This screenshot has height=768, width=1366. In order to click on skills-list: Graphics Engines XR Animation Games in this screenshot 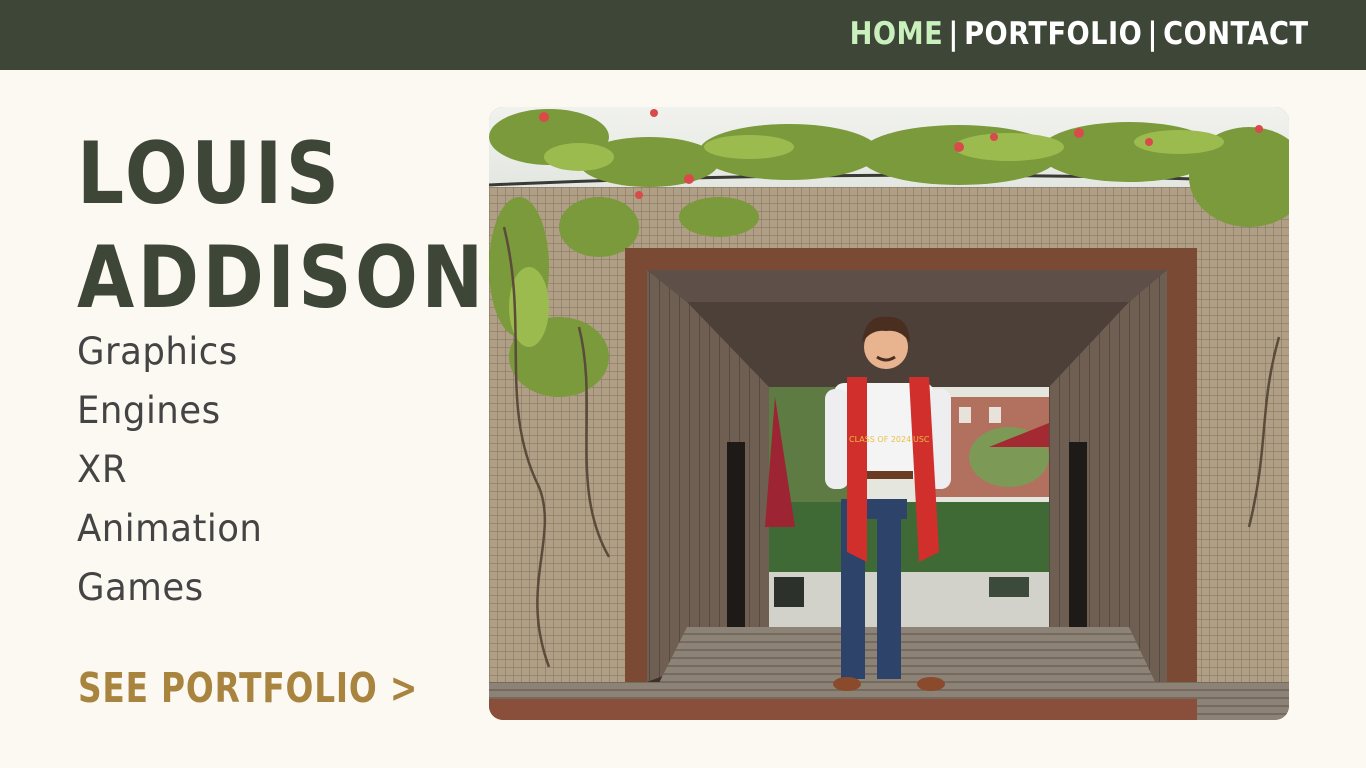, I will do `click(169, 469)`.